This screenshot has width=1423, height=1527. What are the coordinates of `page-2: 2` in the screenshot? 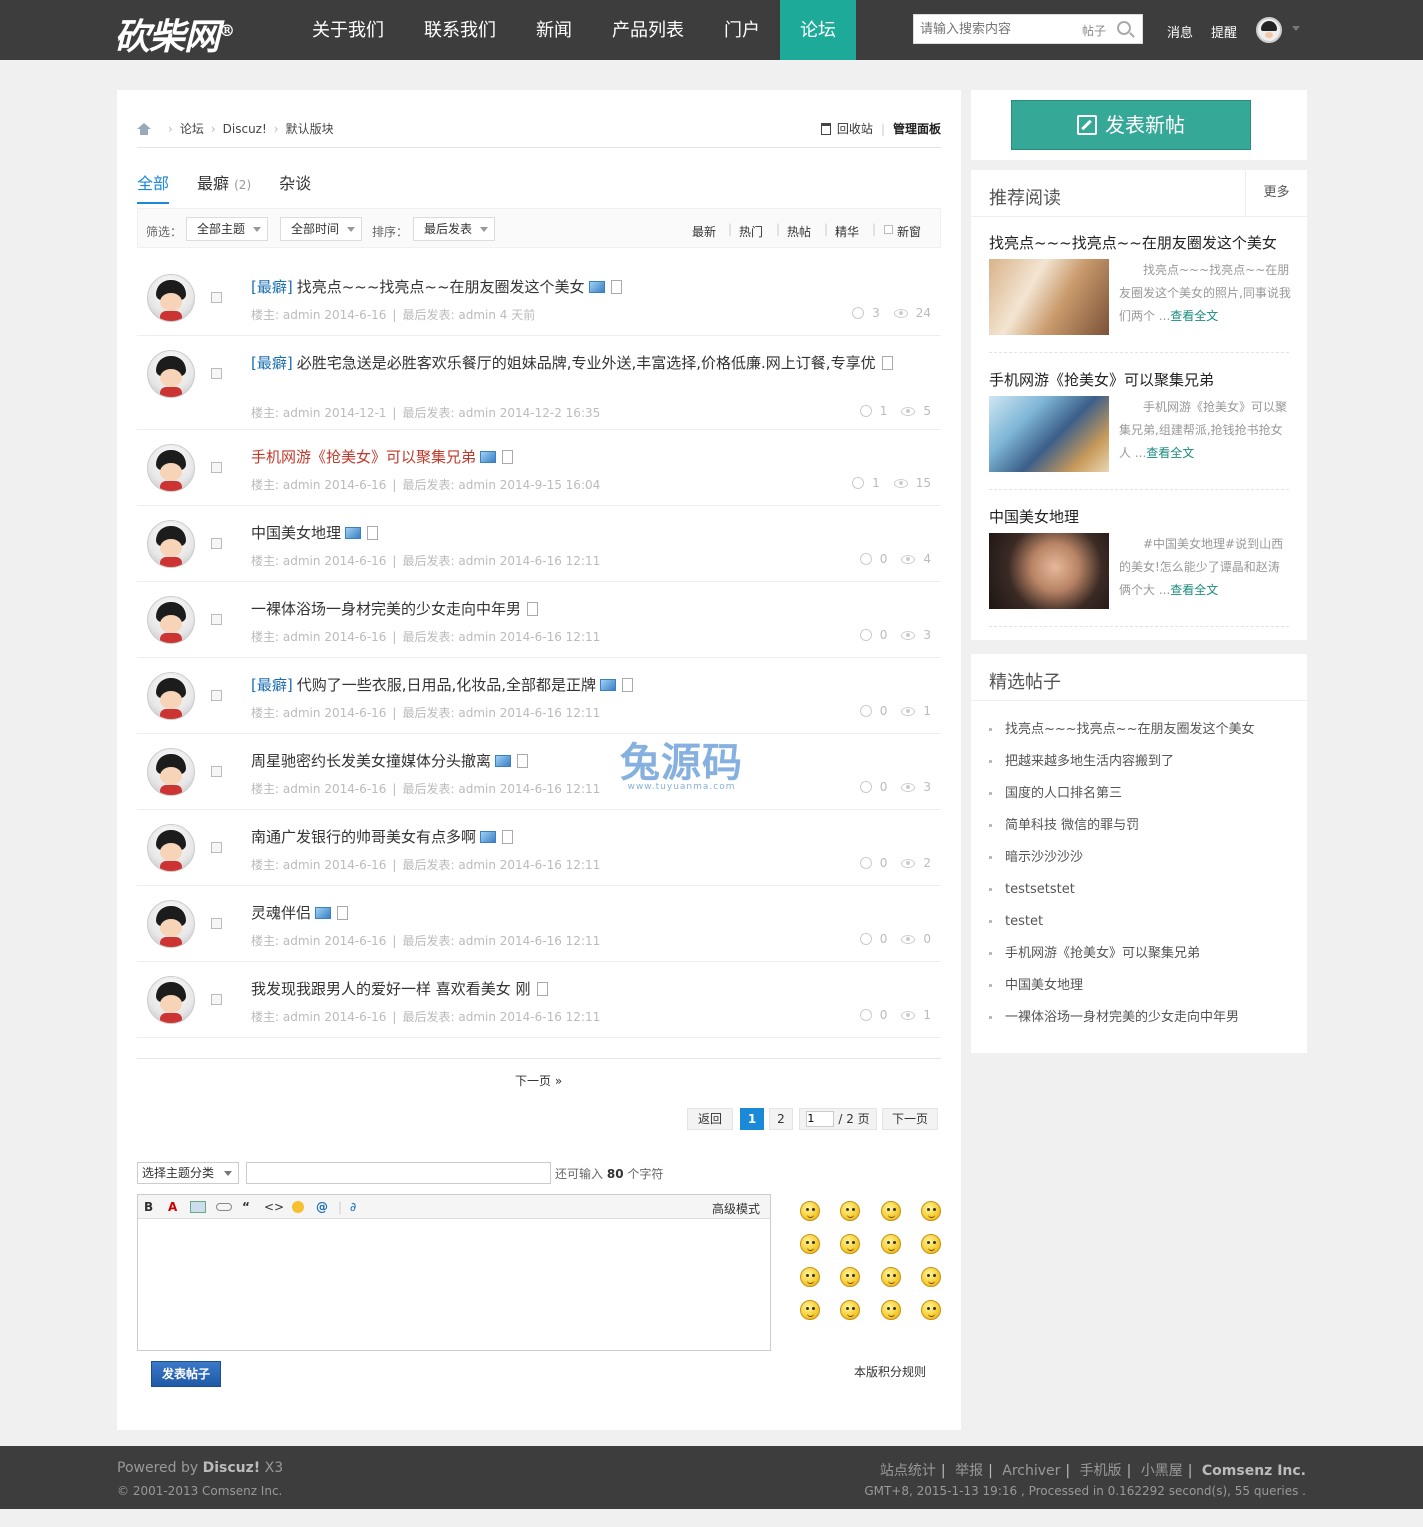 It's located at (781, 1119).